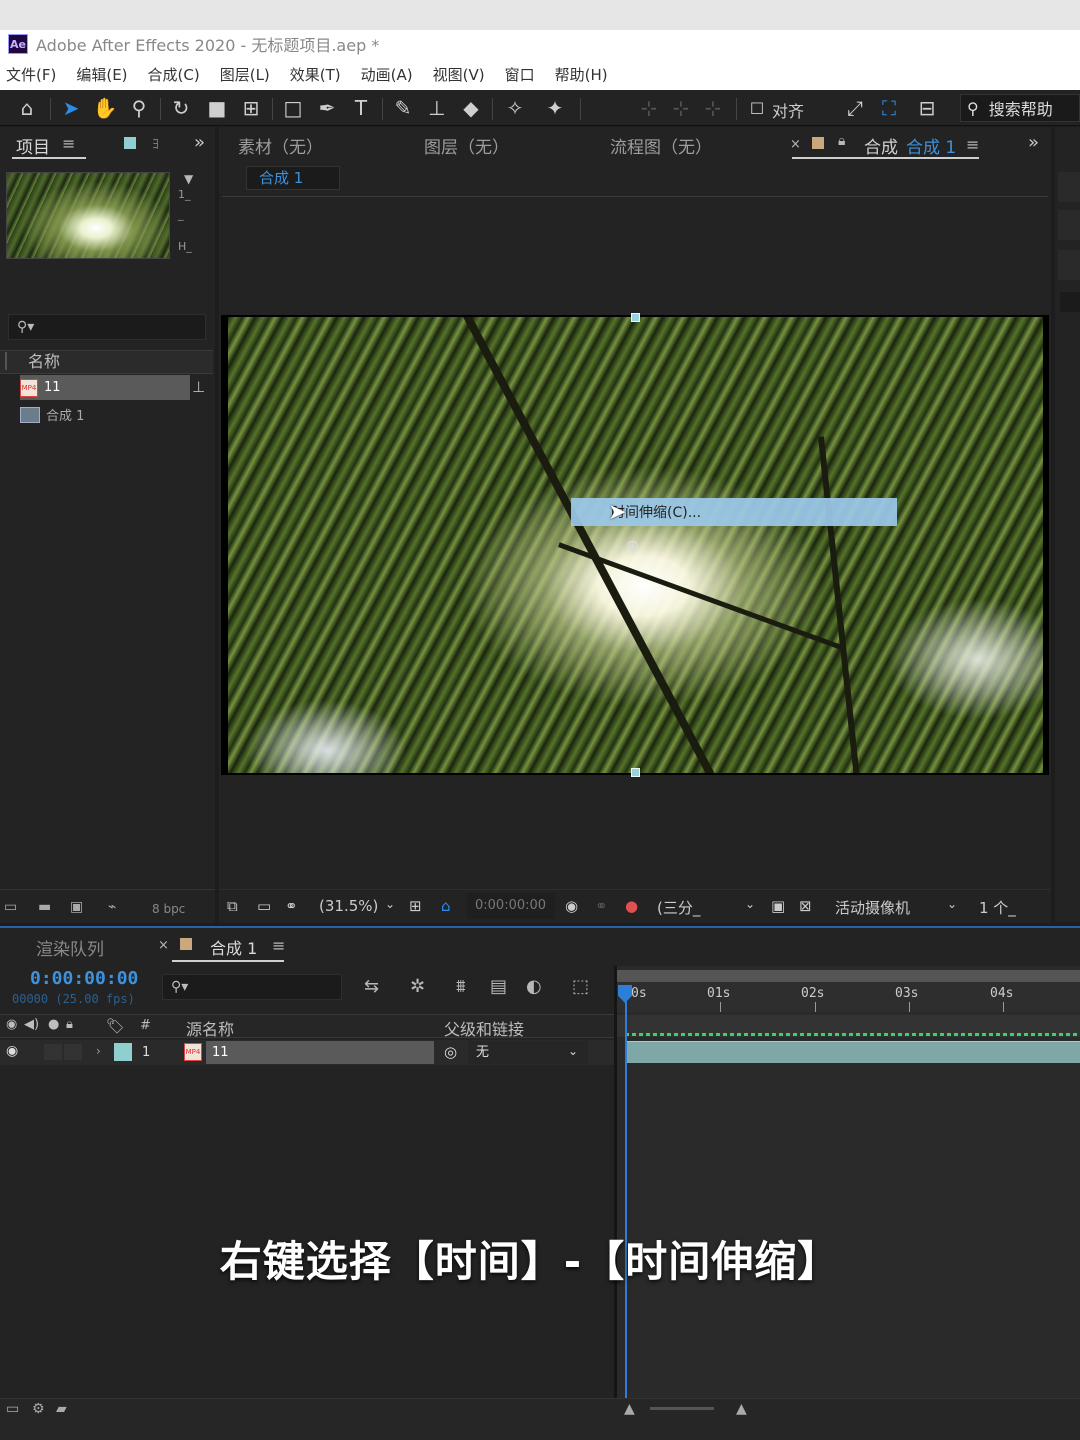  Describe the element at coordinates (84, 978) in the screenshot. I see `timeline-current-time: 0:00:00:00` at that location.